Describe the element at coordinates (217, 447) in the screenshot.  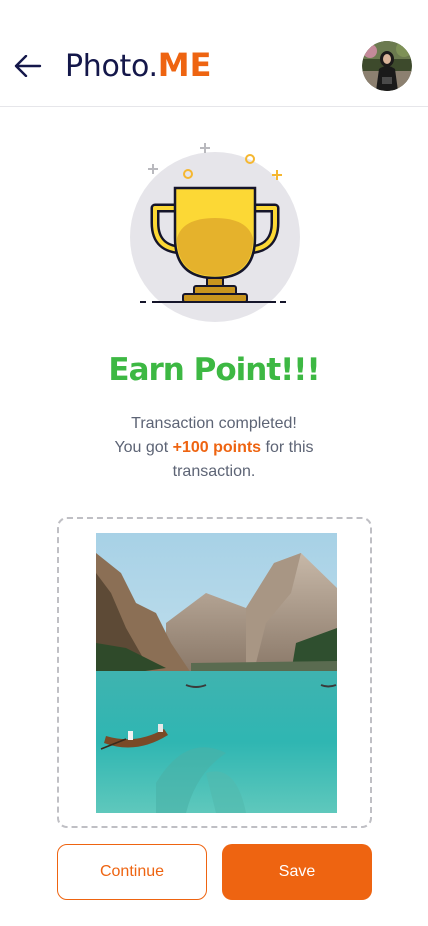
I see `points-earned: +100 points` at that location.